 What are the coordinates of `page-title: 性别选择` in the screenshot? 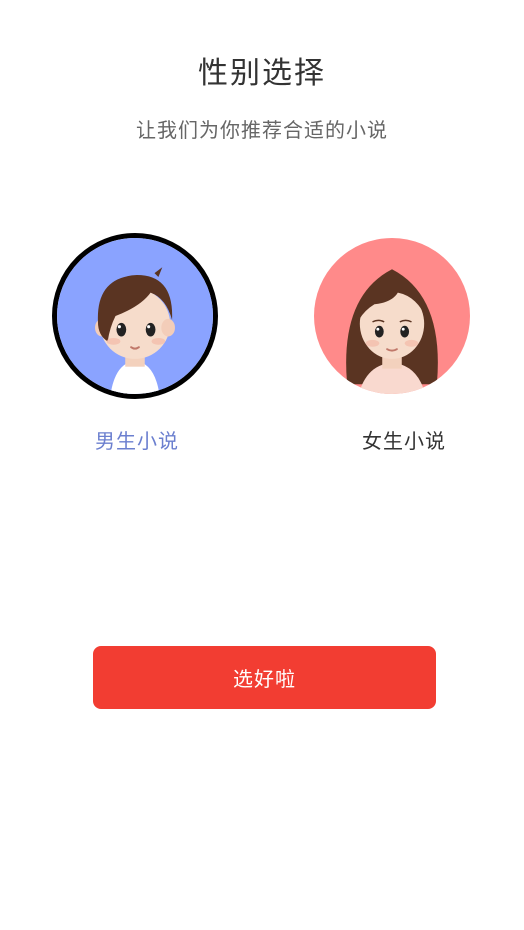 It's located at (262, 73).